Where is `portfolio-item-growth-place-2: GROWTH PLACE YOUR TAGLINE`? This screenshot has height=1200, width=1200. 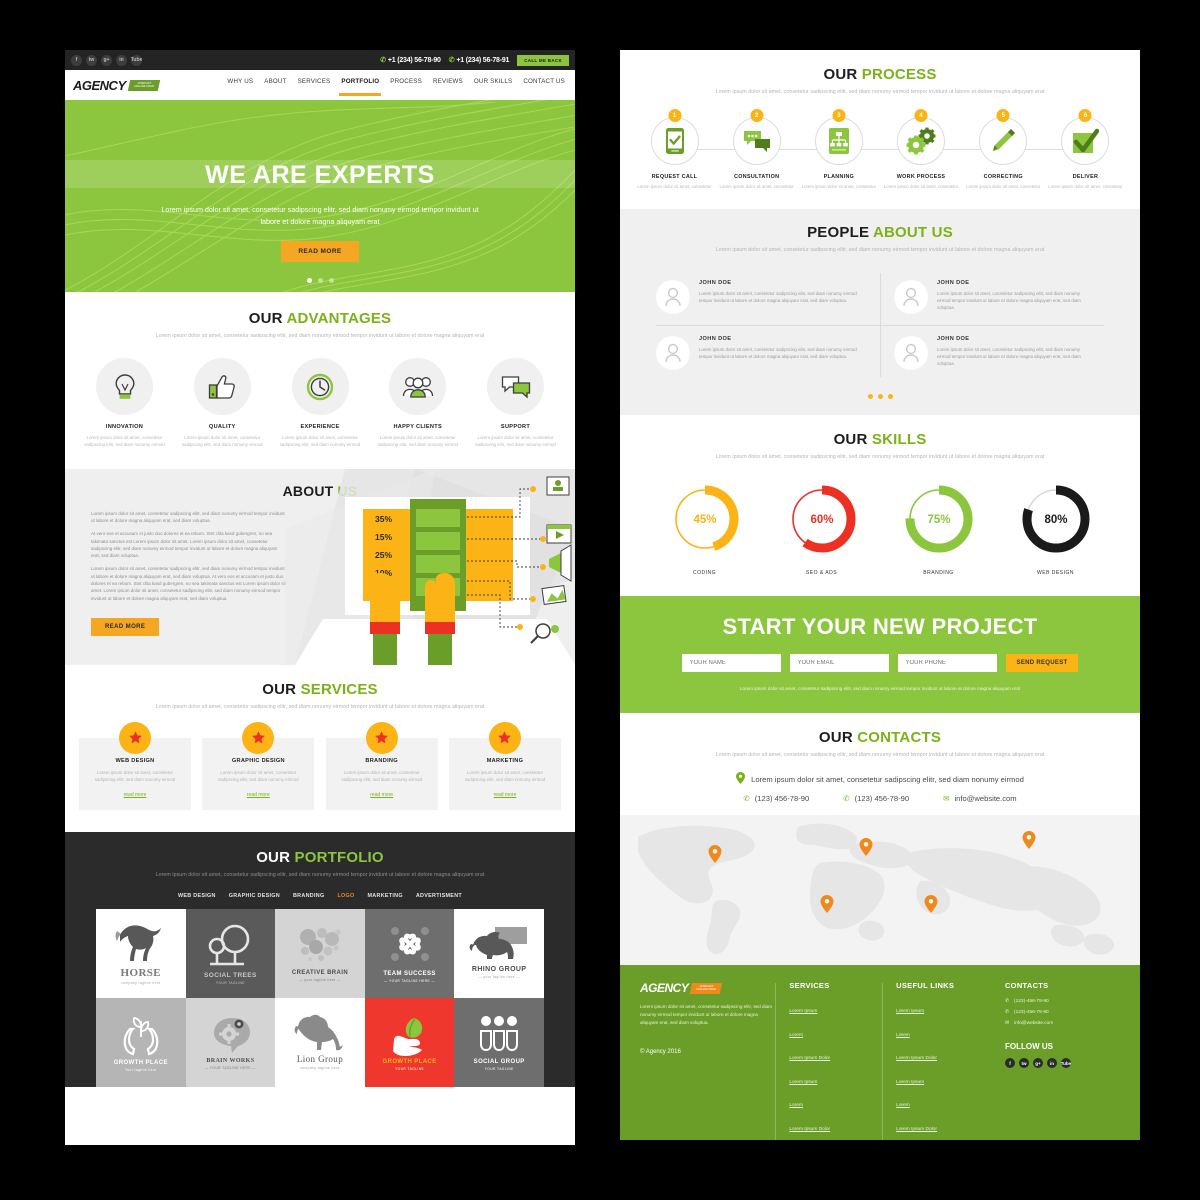
portfolio-item-growth-place-2: GROWTH PLACE YOUR TAGLINE is located at coordinates (409, 1042).